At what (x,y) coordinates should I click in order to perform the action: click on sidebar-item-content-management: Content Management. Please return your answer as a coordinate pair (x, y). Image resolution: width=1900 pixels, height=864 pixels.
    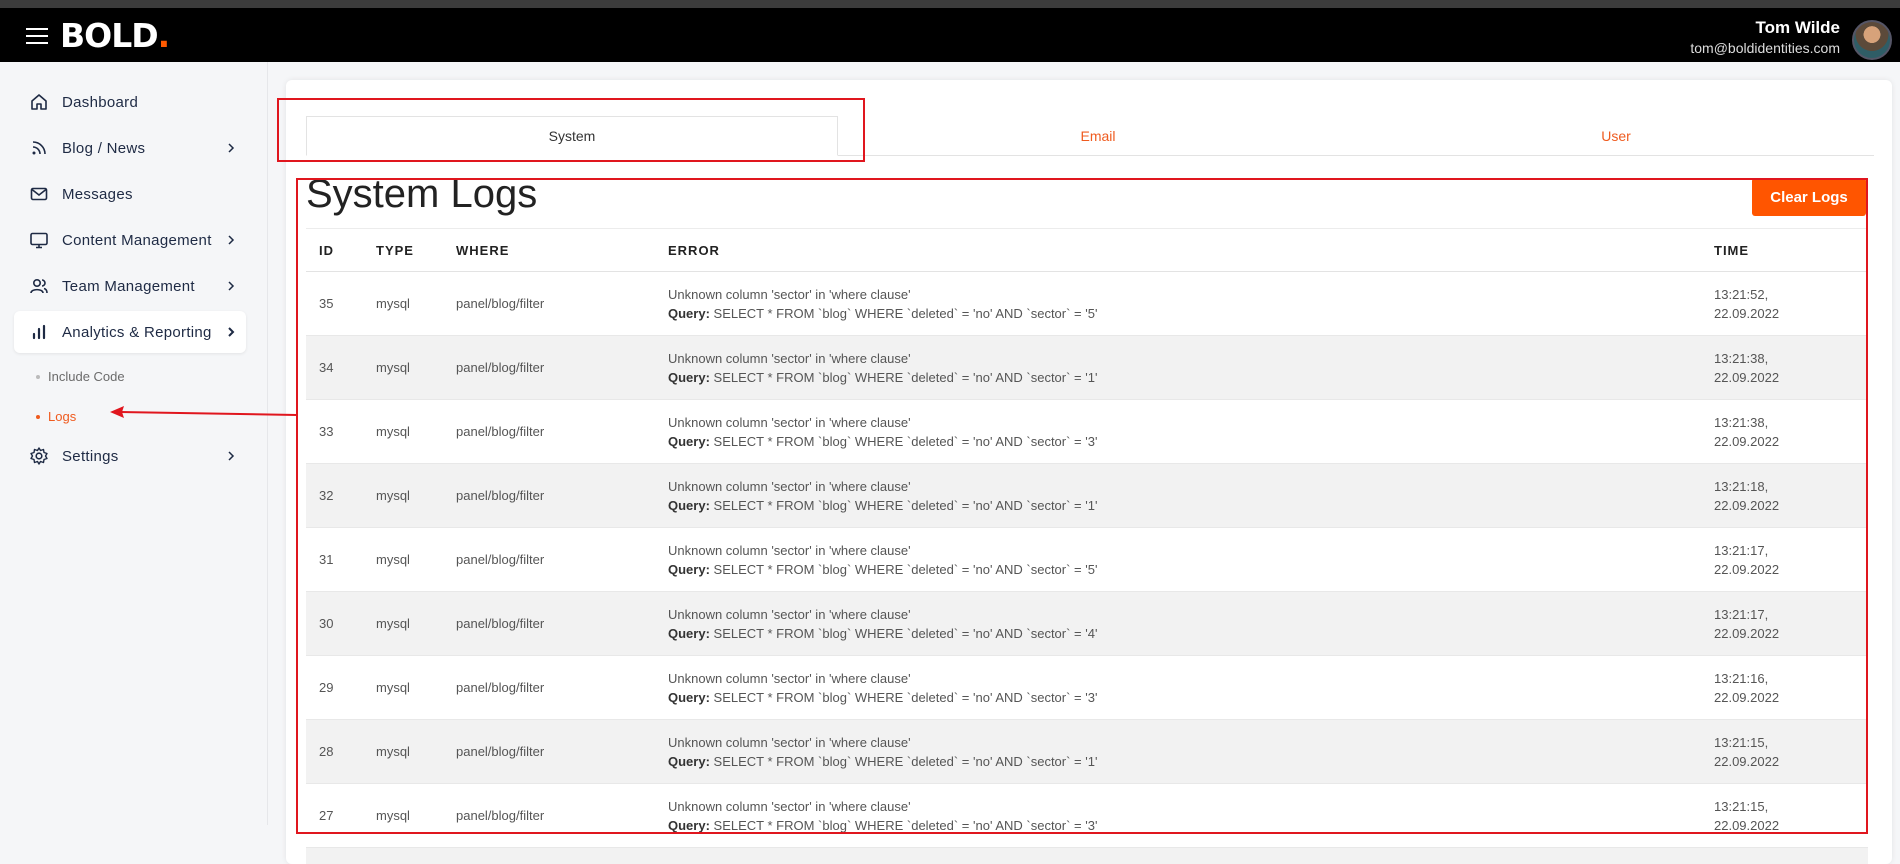
    Looking at the image, I should click on (130, 240).